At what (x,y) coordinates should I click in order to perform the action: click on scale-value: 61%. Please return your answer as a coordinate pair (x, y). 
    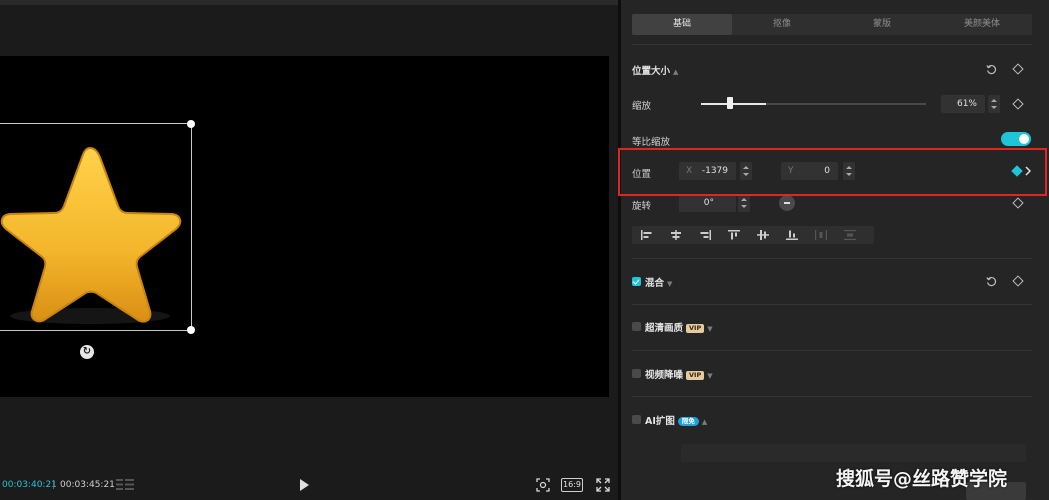
    Looking at the image, I should click on (966, 104).